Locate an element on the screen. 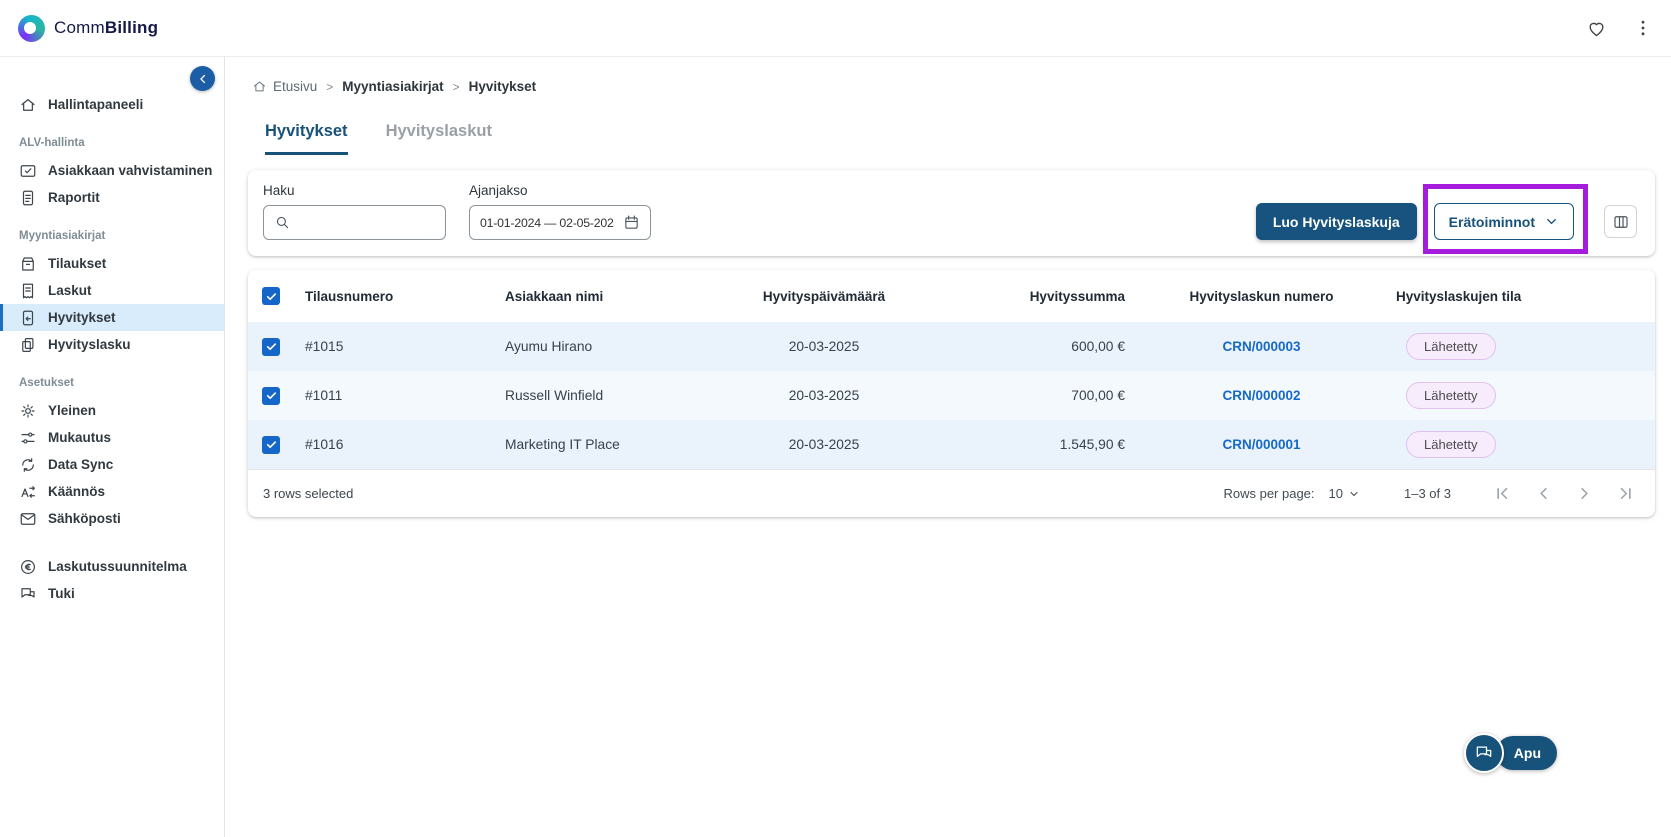 This screenshot has width=1671, height=837. last-page-button is located at coordinates (1625, 493).